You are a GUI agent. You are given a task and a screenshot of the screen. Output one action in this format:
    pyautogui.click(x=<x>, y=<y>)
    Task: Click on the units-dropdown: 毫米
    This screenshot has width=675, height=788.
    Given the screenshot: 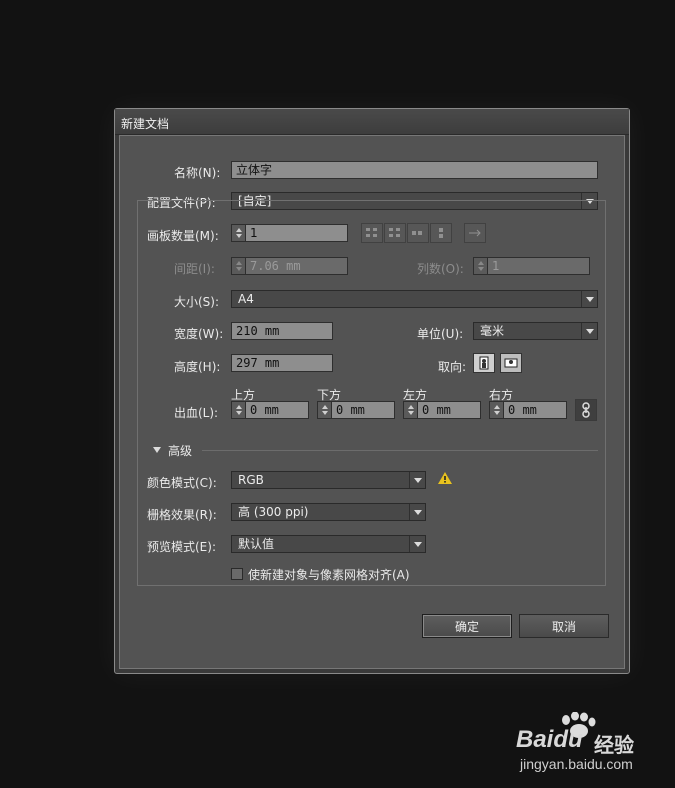 What is the action you would take?
    pyautogui.click(x=535, y=331)
    